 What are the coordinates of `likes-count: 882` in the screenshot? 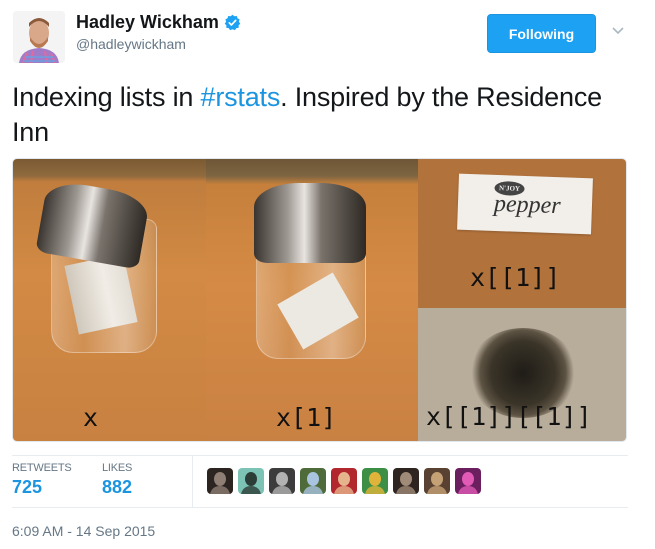 It's located at (117, 487).